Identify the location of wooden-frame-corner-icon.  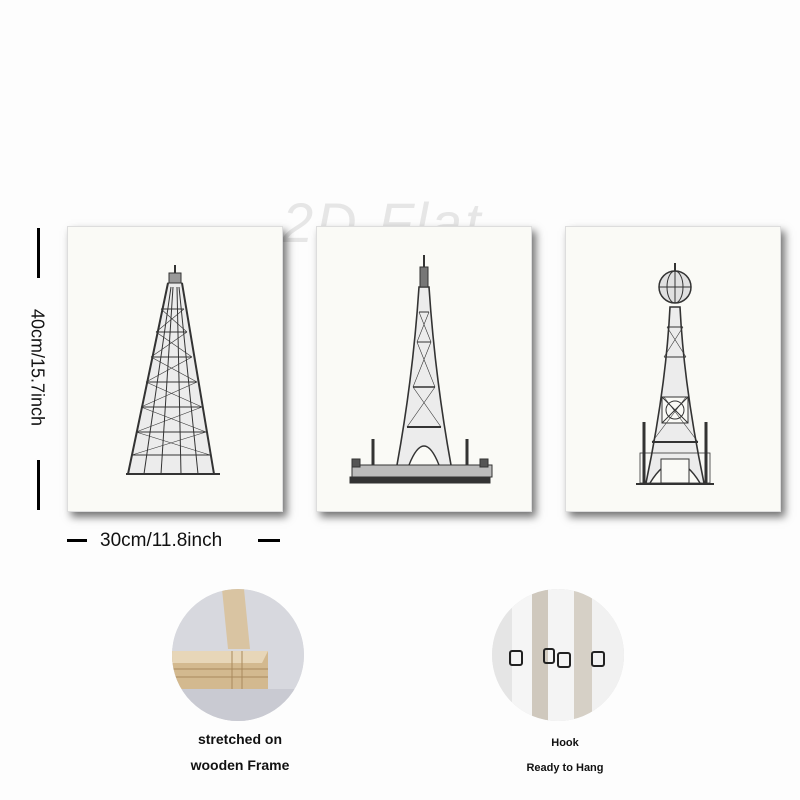
(238, 655).